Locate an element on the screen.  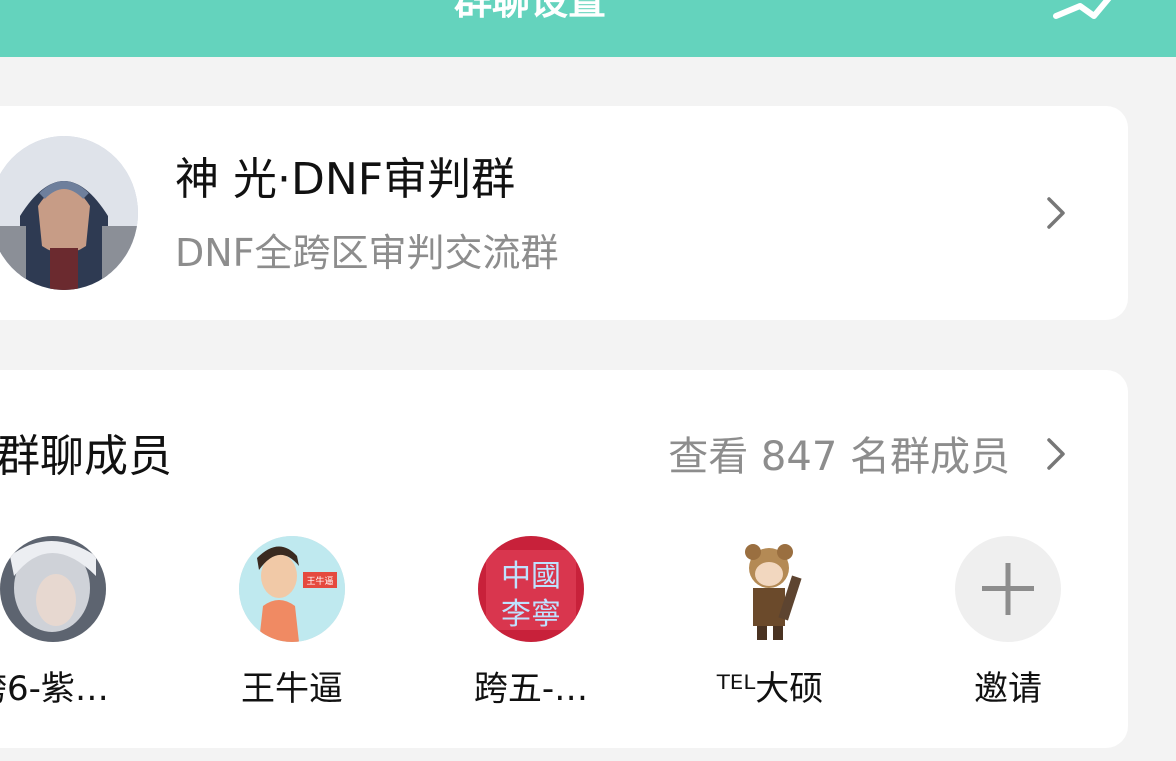
invite-member-button: 邀请 is located at coordinates (1008, 624).